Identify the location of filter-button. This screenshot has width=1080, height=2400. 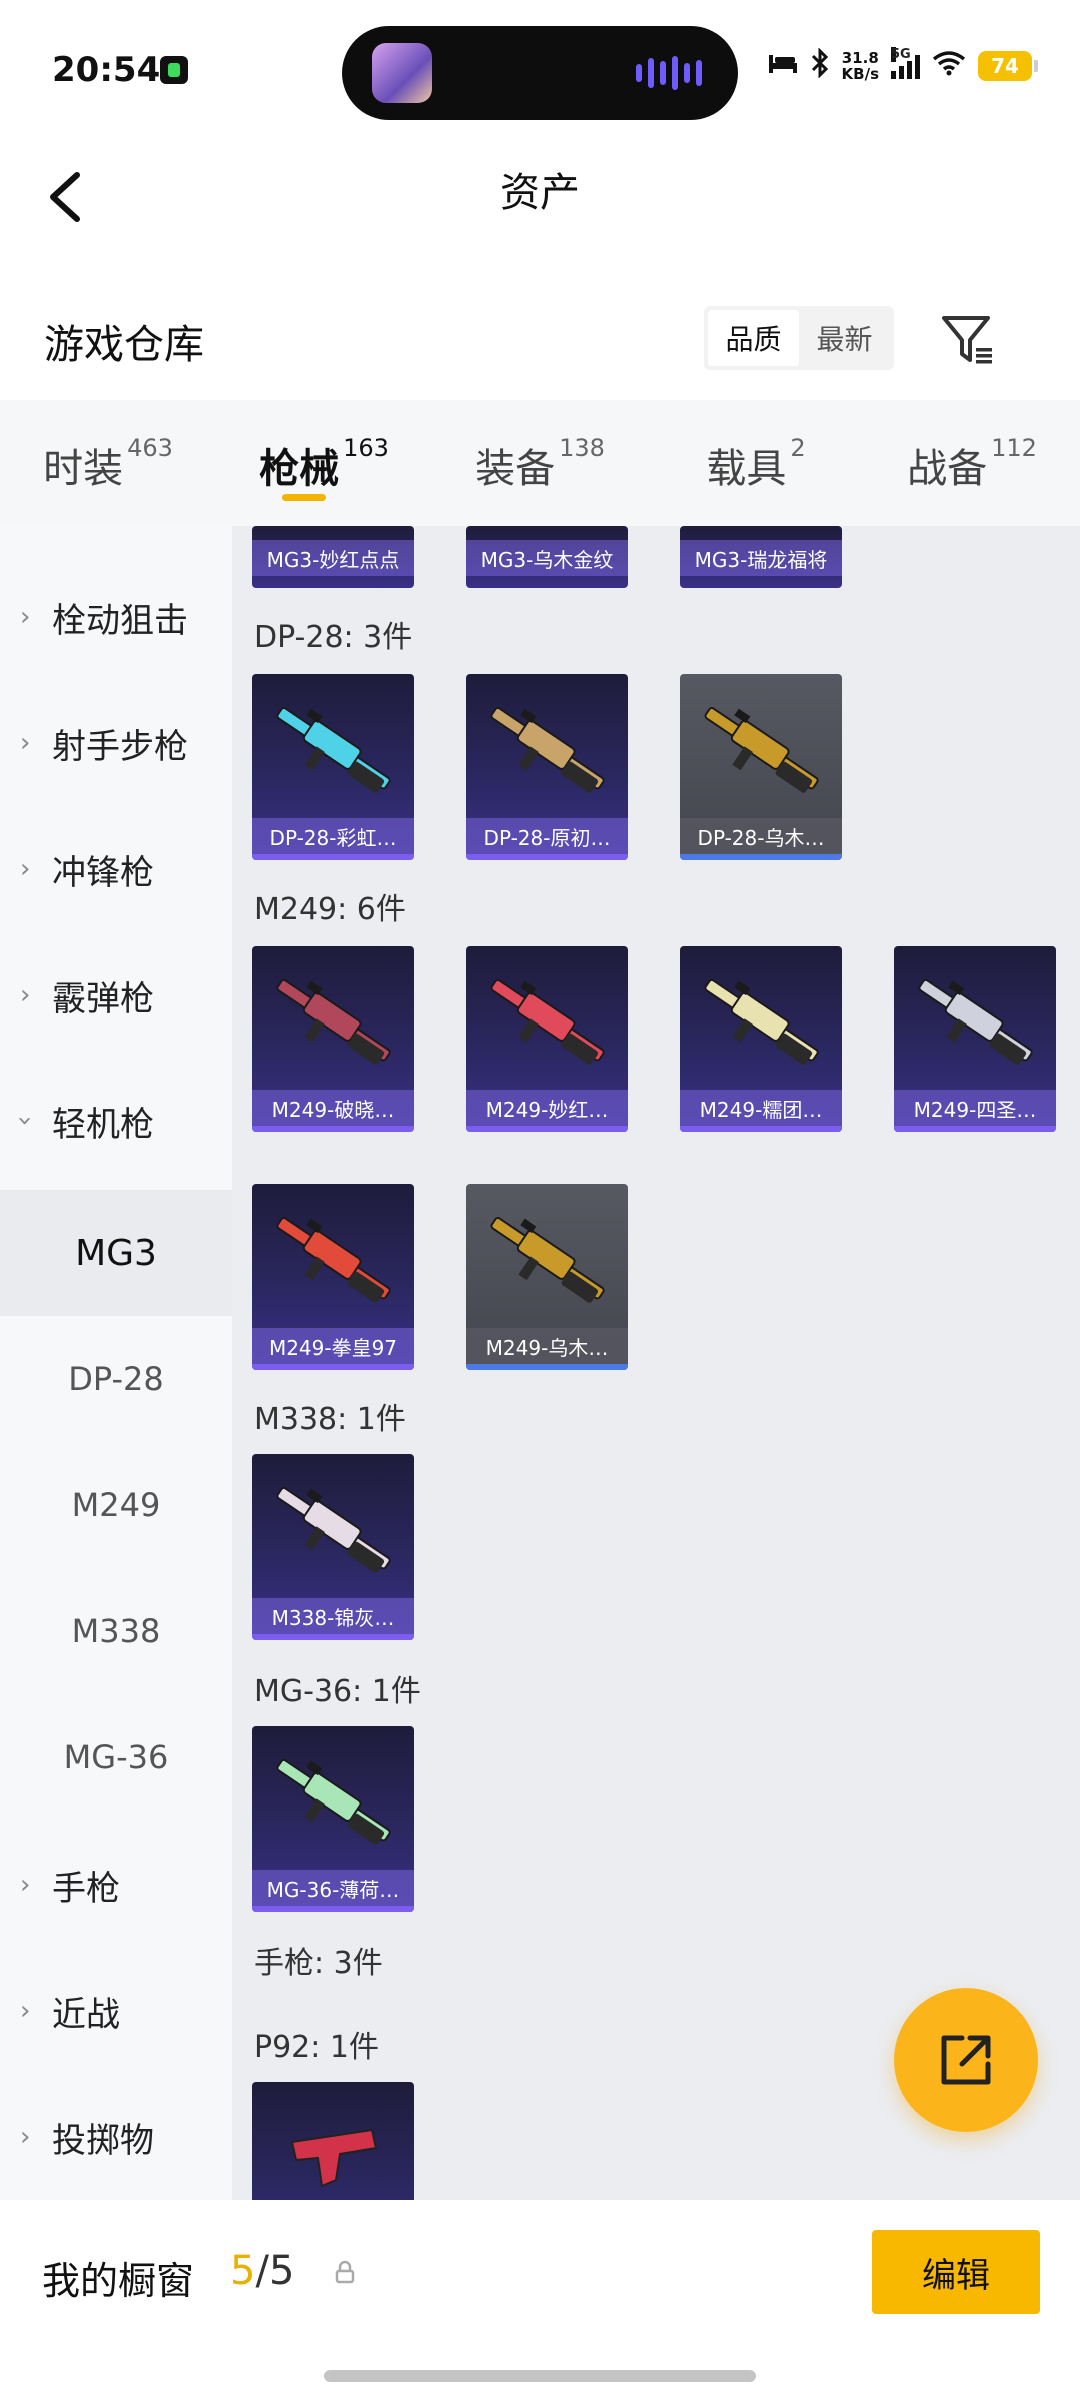
(968, 340).